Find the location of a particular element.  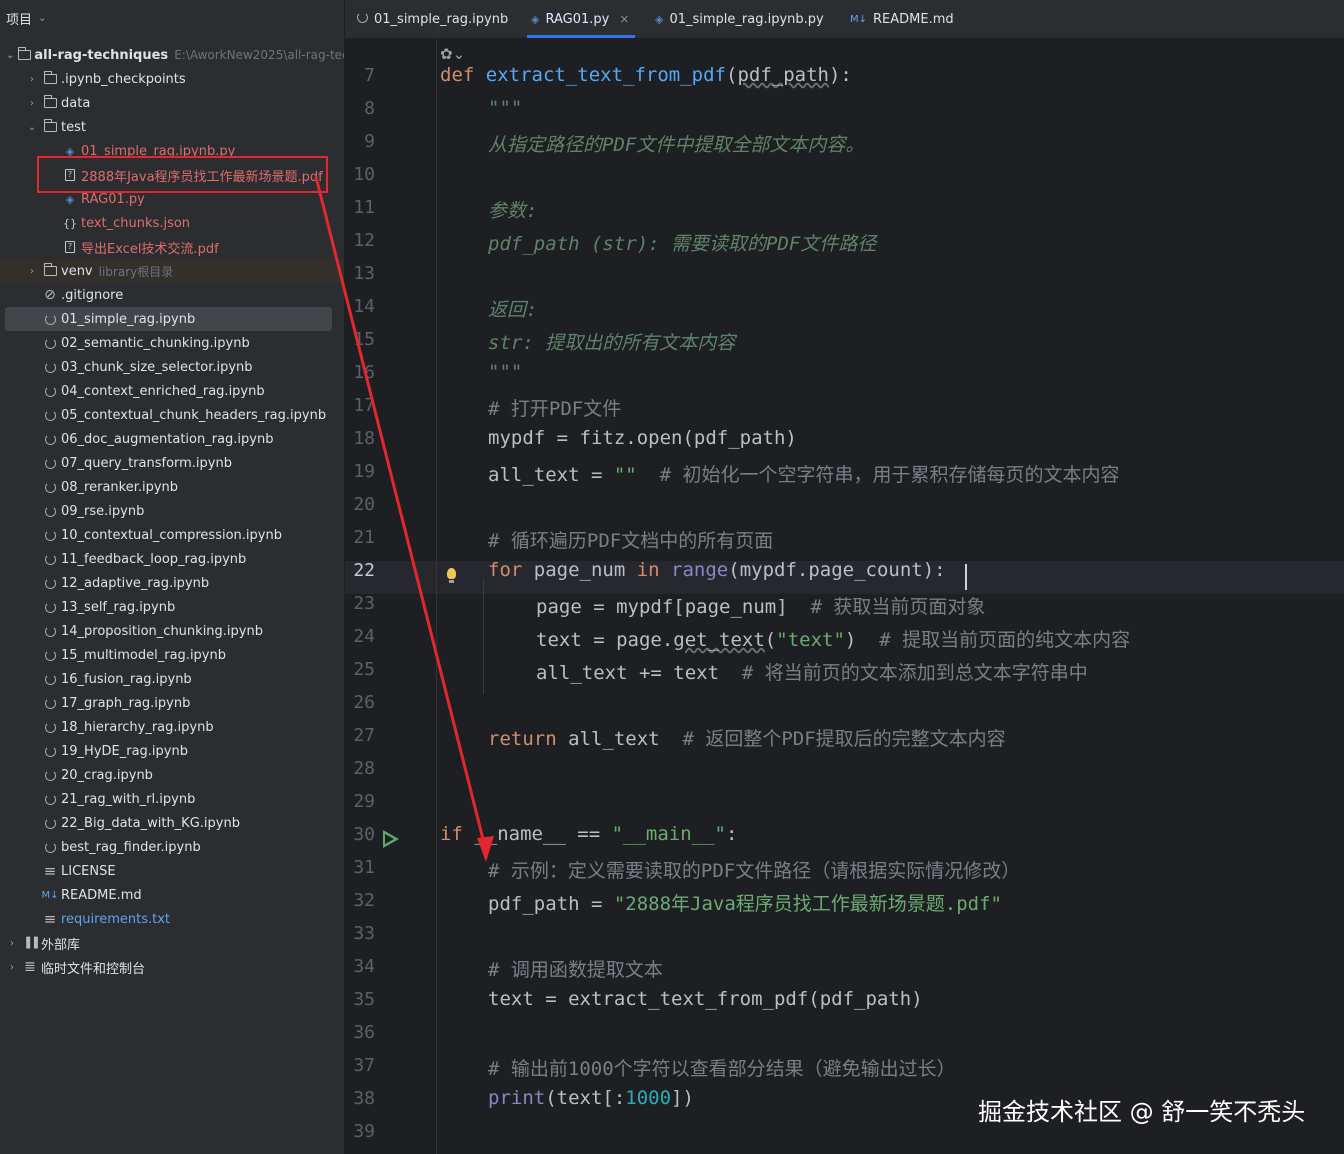

code-line: print(text[:1000]) is located at coordinates (591, 1098).